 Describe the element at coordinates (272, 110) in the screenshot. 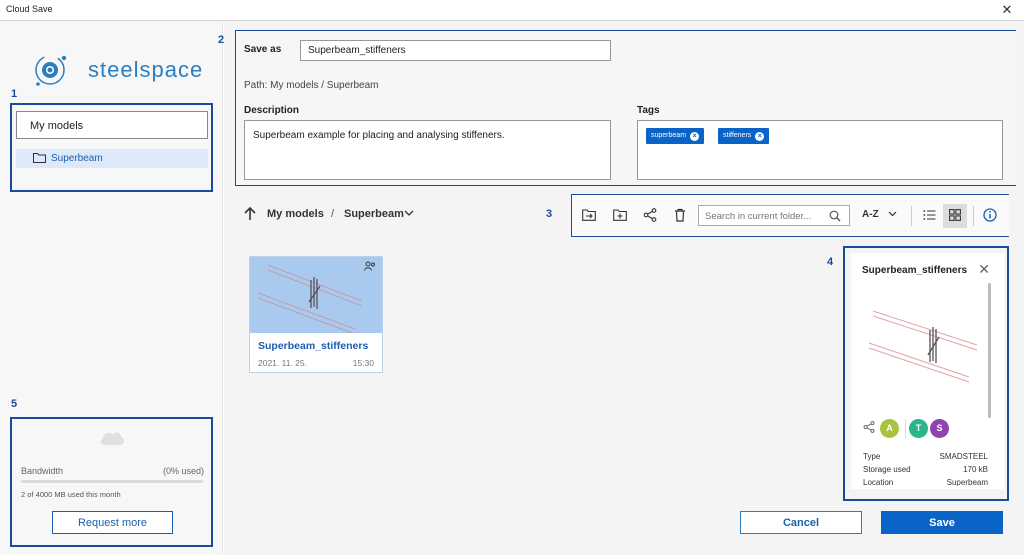

I see `description-label: Description` at that location.